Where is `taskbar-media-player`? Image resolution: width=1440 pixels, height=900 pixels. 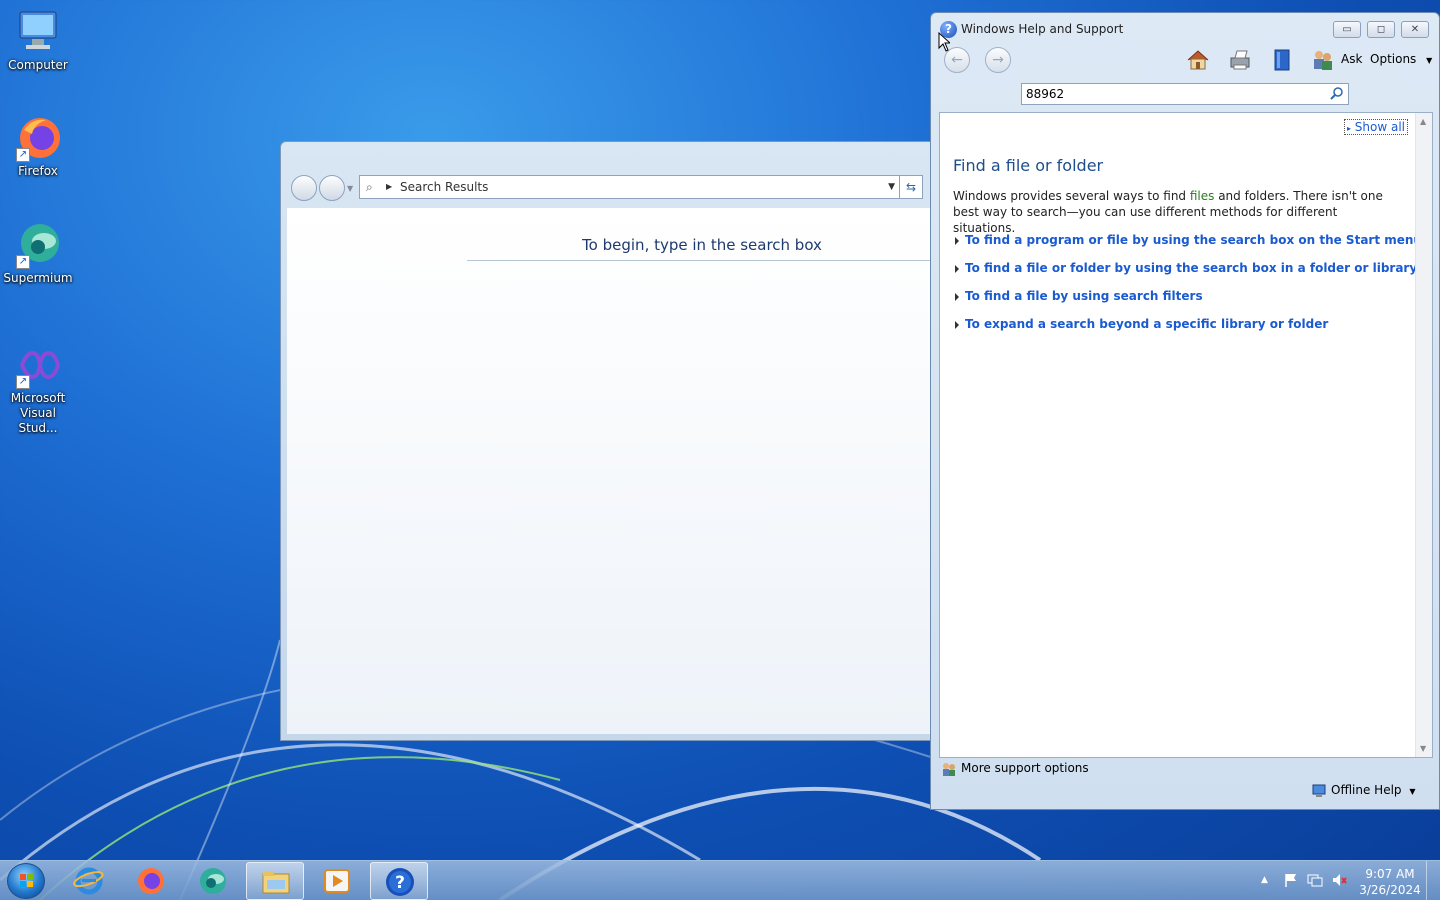
taskbar-media-player is located at coordinates (337, 881).